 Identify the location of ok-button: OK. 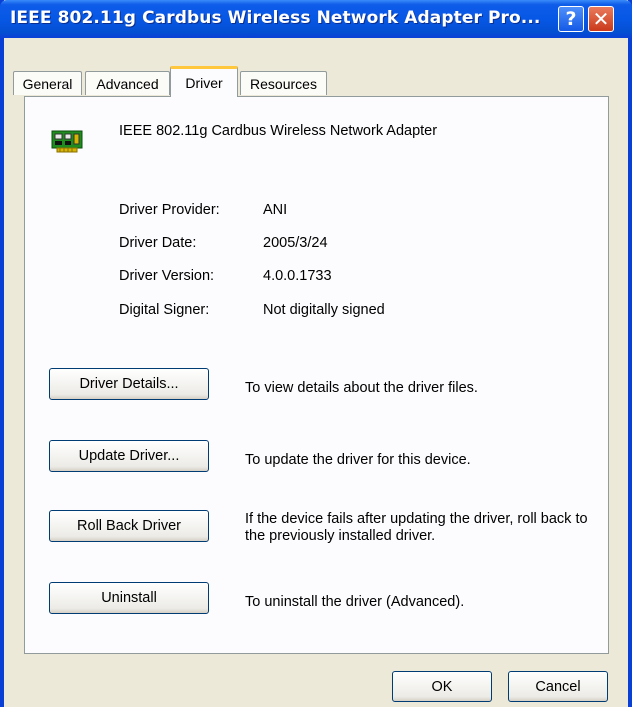
(442, 686).